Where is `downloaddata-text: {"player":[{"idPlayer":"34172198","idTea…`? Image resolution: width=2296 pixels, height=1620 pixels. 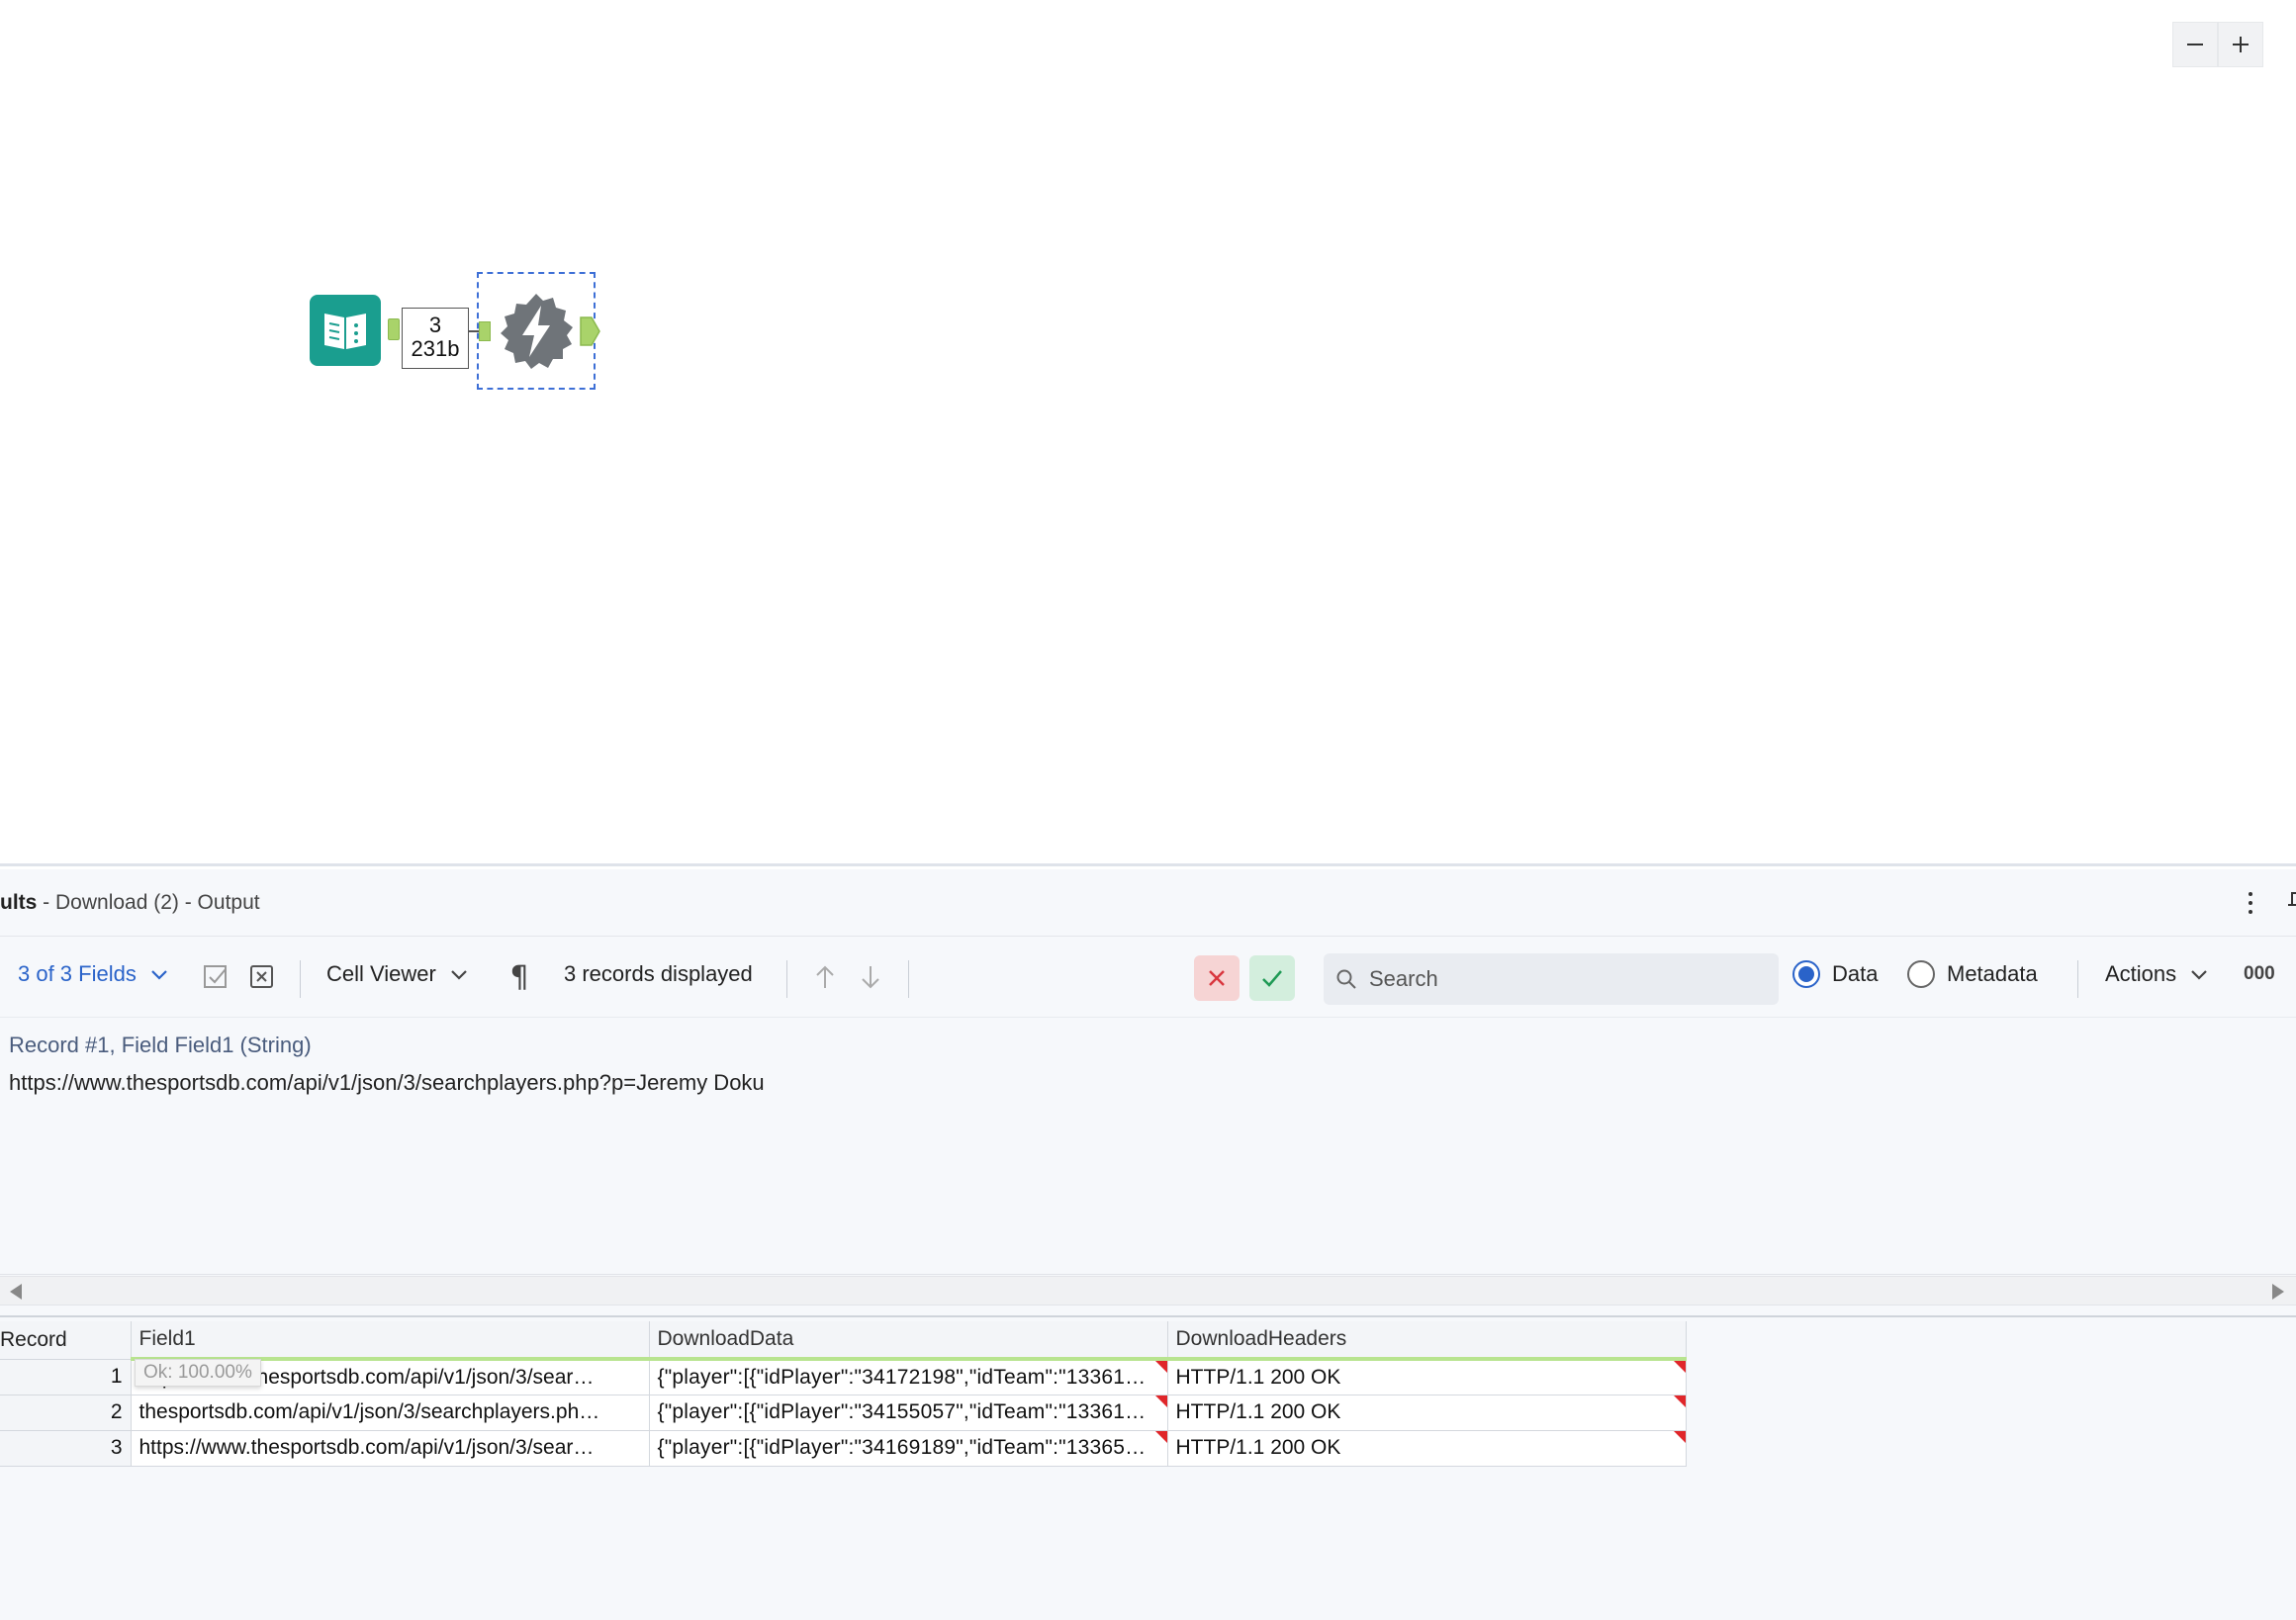 downloaddata-text: {"player":[{"idPlayer":"34172198","idTea… is located at coordinates (902, 1377).